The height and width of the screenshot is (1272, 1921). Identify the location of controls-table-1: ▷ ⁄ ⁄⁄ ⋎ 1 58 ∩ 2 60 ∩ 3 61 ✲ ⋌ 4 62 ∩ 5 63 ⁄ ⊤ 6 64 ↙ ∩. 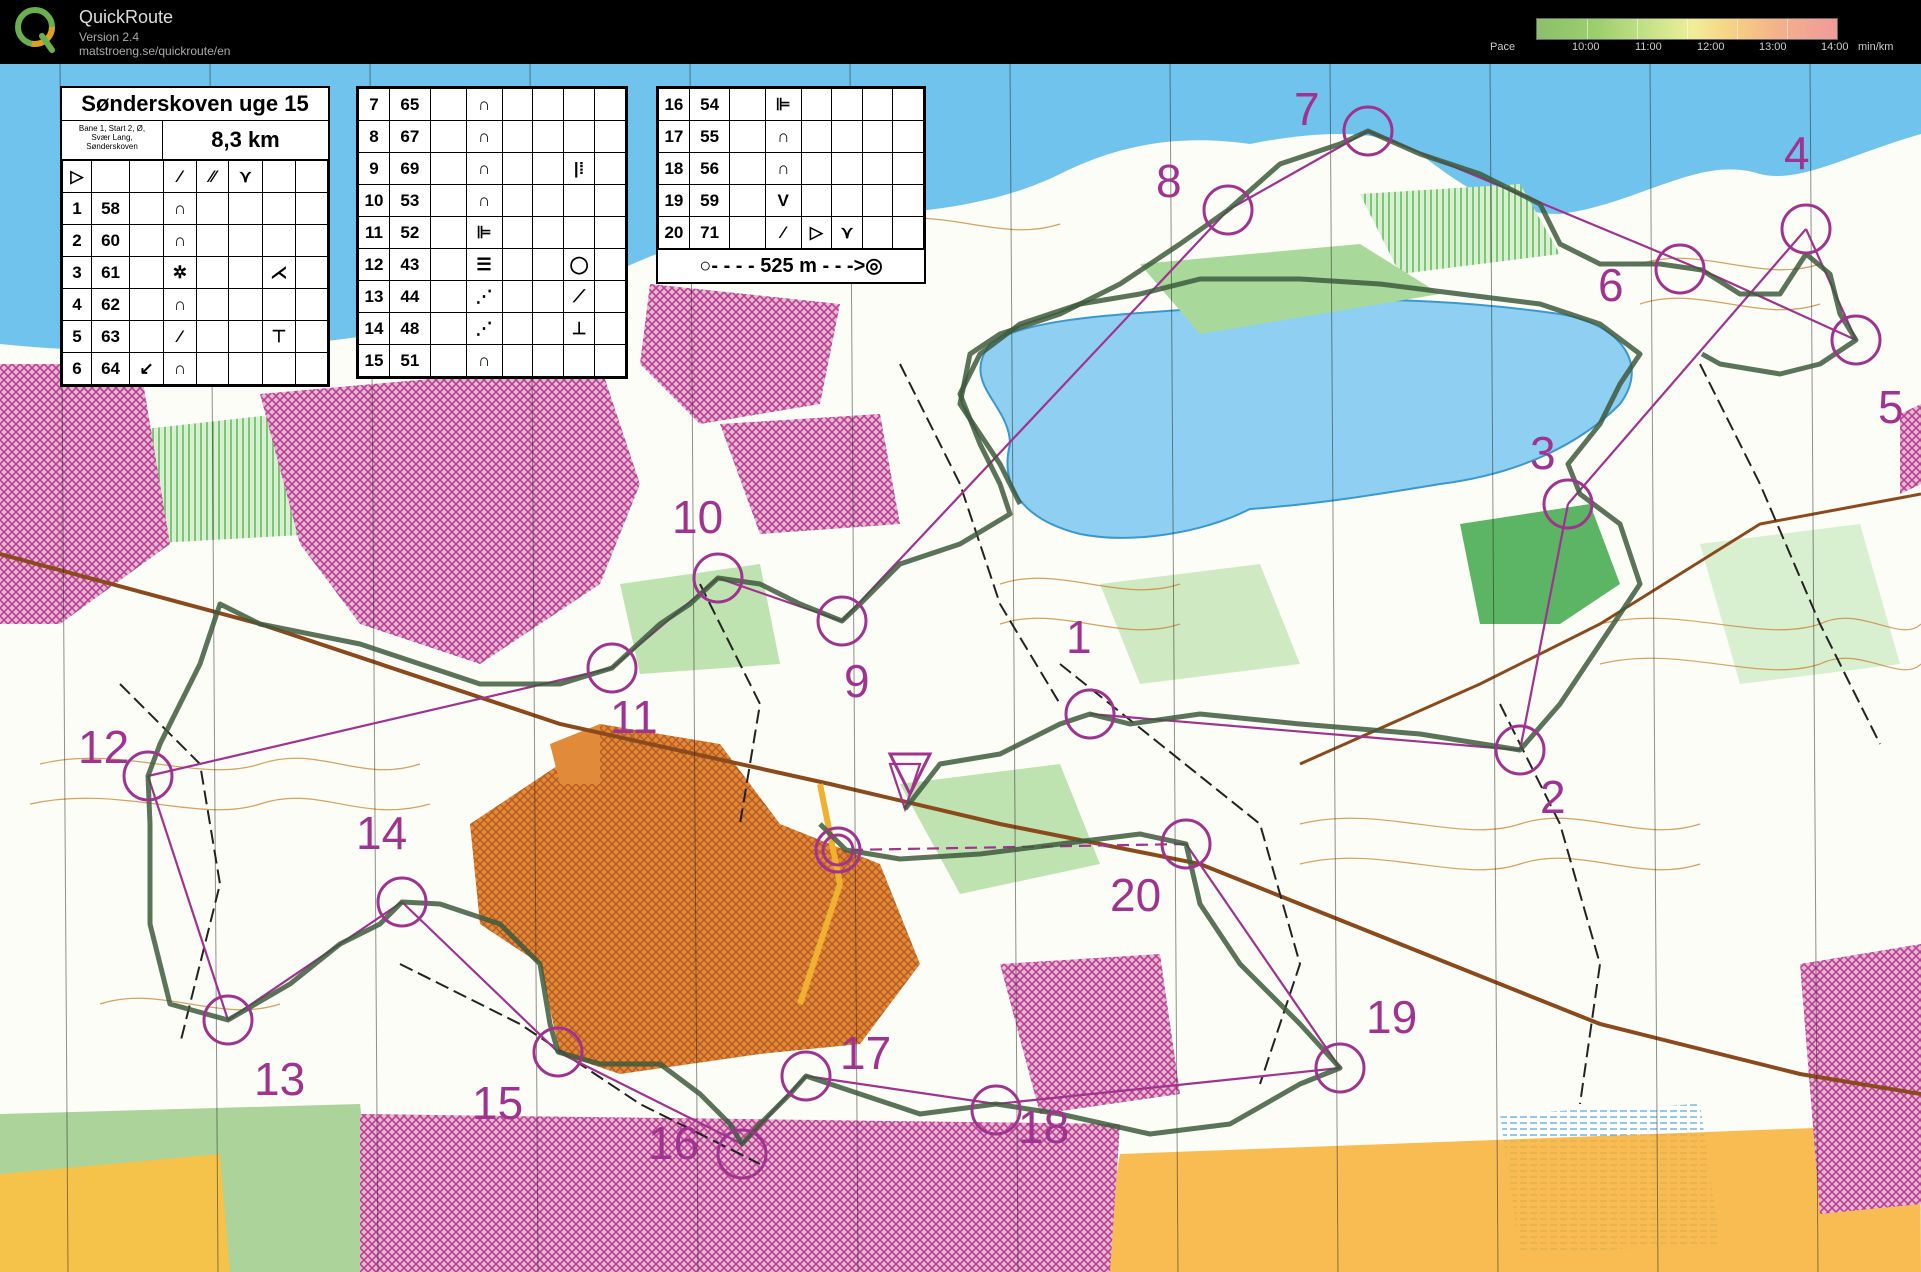
(195, 272).